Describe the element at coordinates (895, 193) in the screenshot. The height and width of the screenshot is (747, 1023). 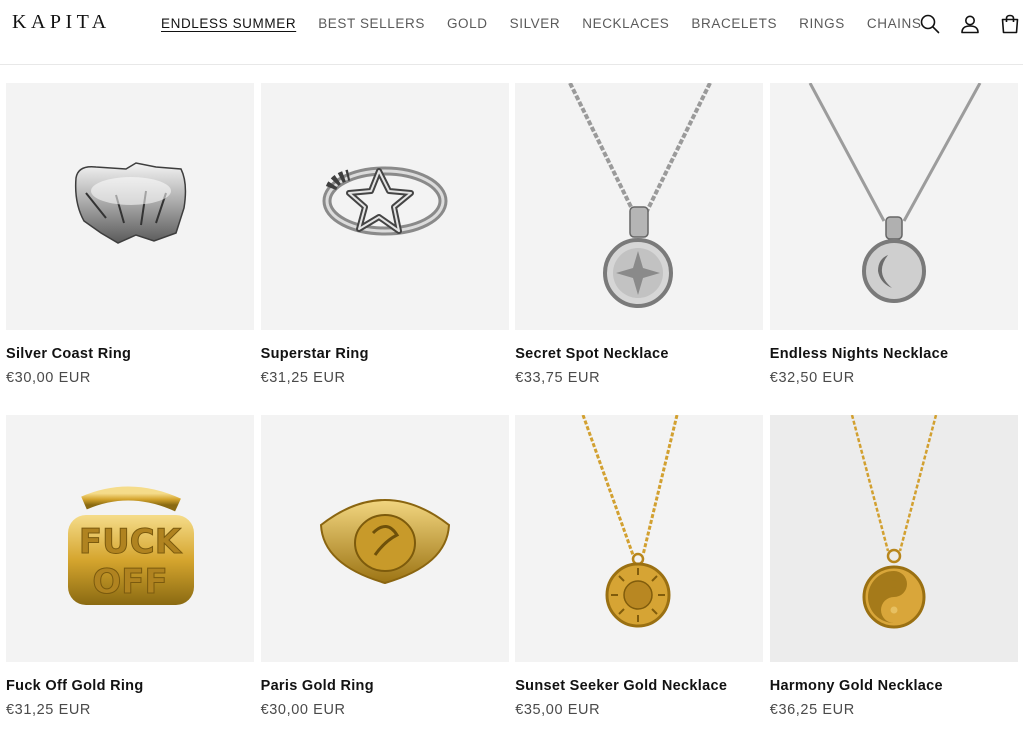
I see `moon-necklace-image` at that location.